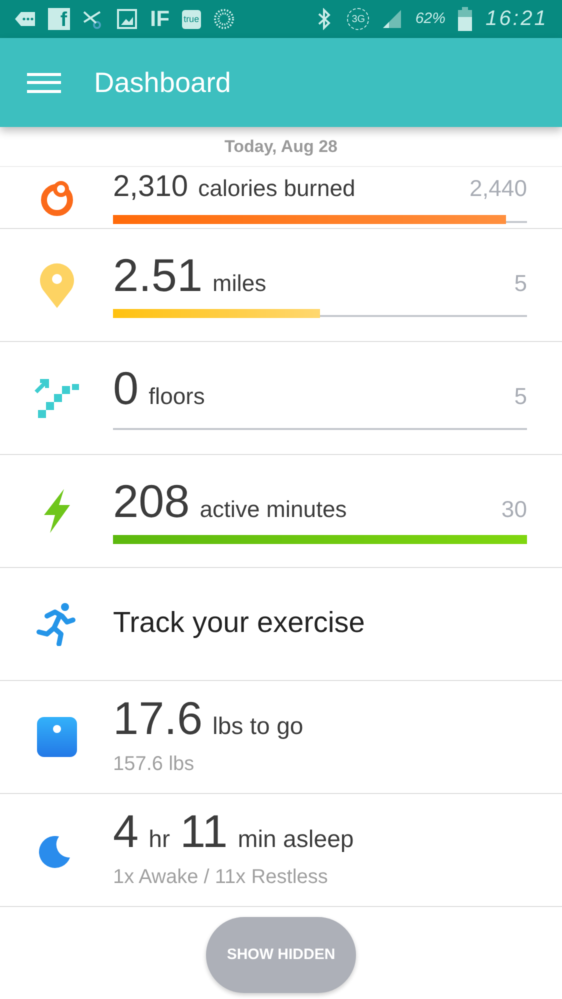 Image resolution: width=562 pixels, height=999 pixels. What do you see at coordinates (430, 18) in the screenshot?
I see `battery-level: 62%` at bounding box center [430, 18].